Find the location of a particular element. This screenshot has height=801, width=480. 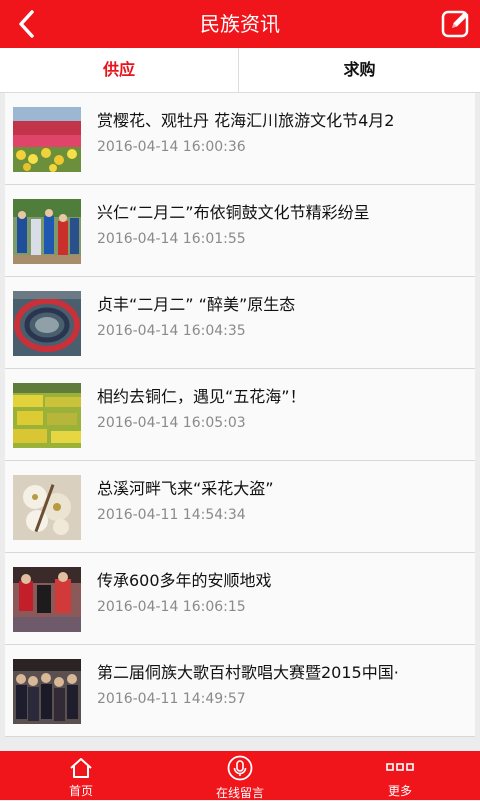

nav-home: 首页 is located at coordinates (81, 775).